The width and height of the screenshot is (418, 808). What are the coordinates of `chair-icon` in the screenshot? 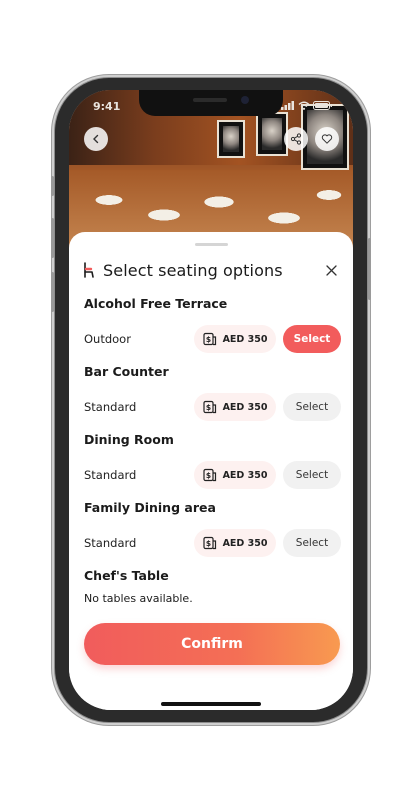 It's located at (89, 270).